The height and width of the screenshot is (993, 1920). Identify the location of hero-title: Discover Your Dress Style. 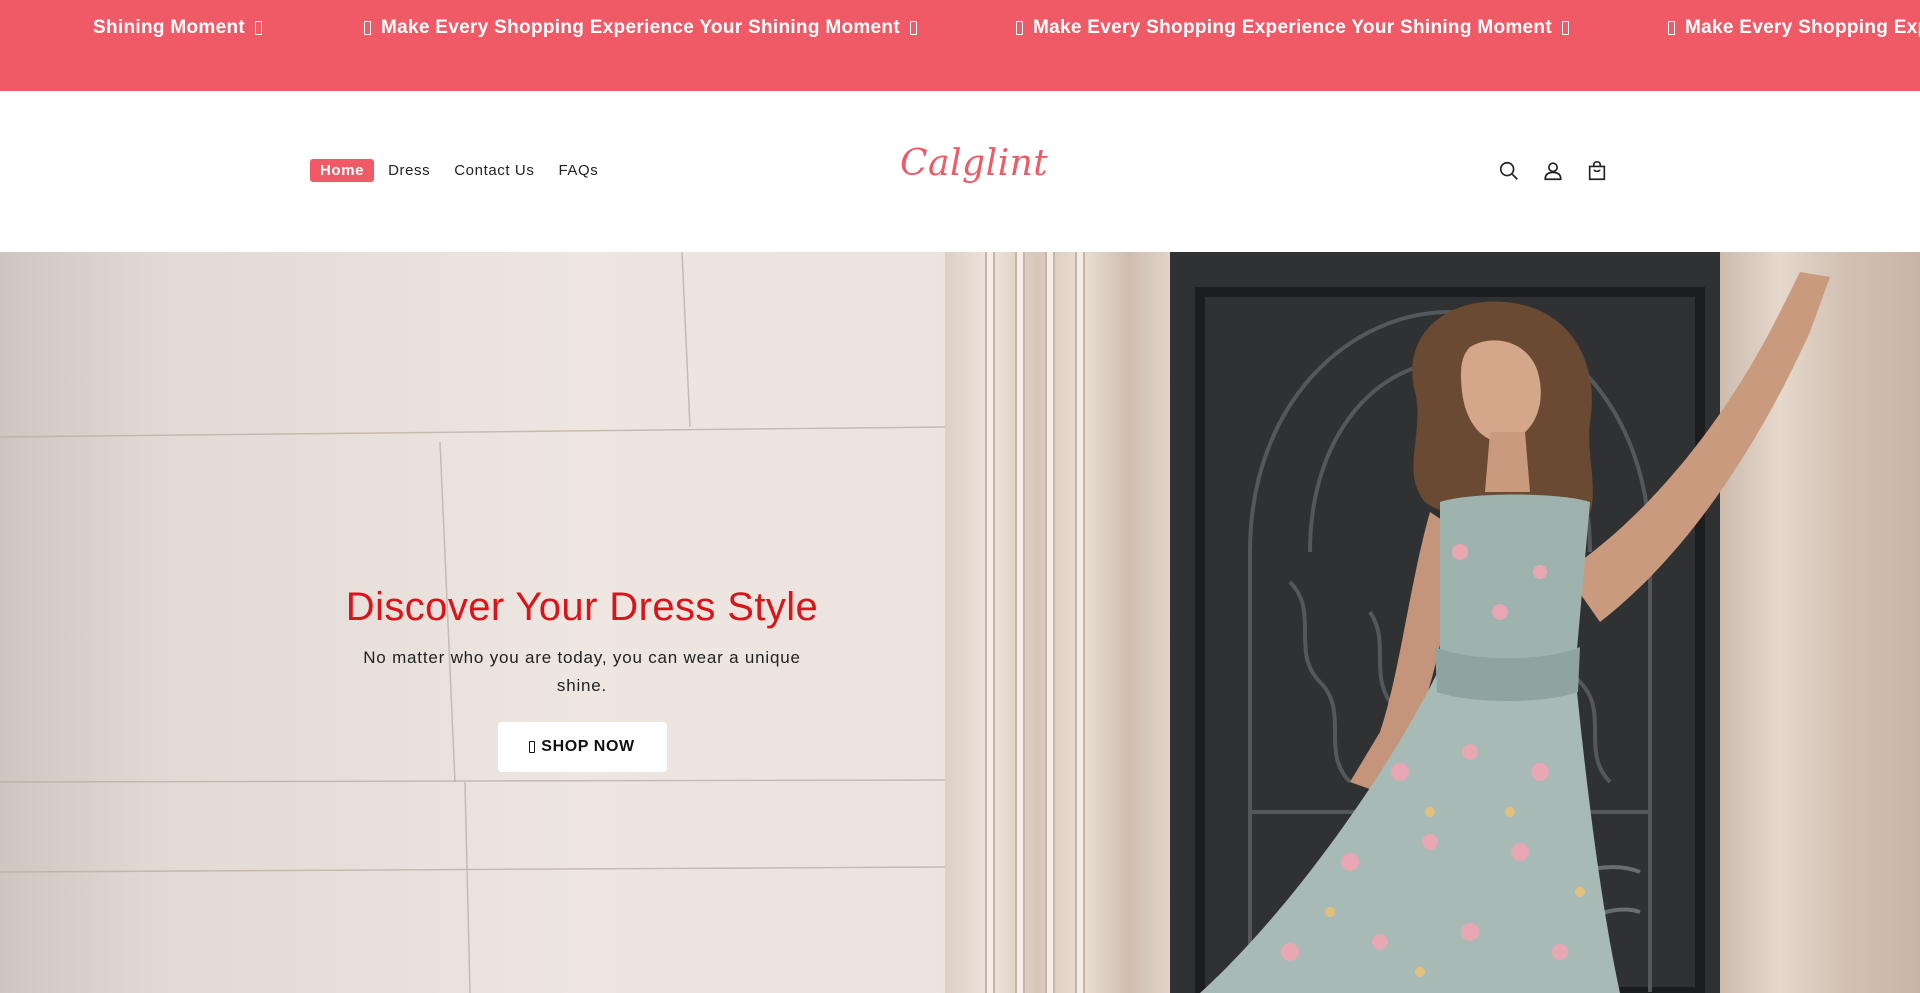
(582, 607).